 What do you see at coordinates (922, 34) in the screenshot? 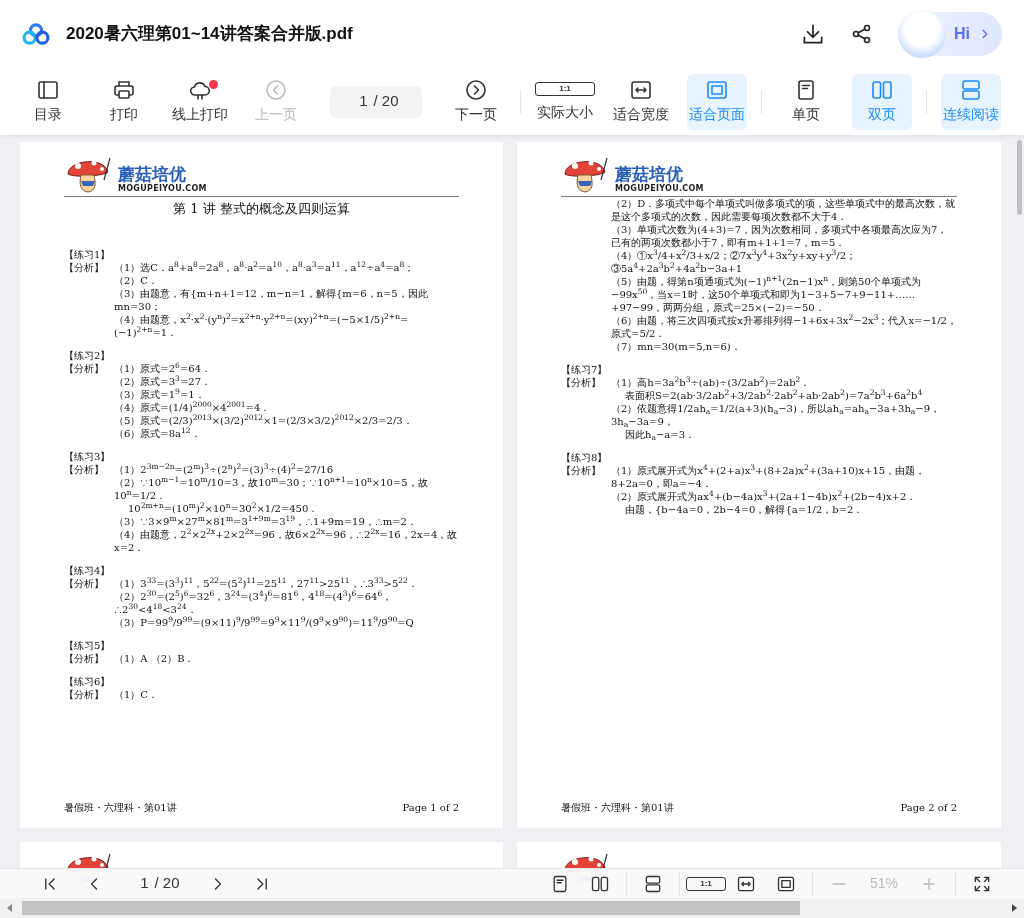
I see `avatar` at bounding box center [922, 34].